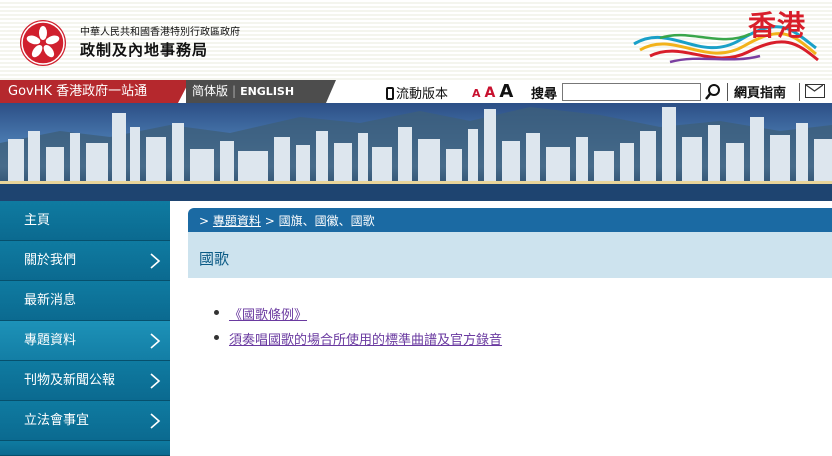 The height and width of the screenshot is (456, 832). I want to click on breadcrumb-link-topics: 專題資料, so click(237, 221).